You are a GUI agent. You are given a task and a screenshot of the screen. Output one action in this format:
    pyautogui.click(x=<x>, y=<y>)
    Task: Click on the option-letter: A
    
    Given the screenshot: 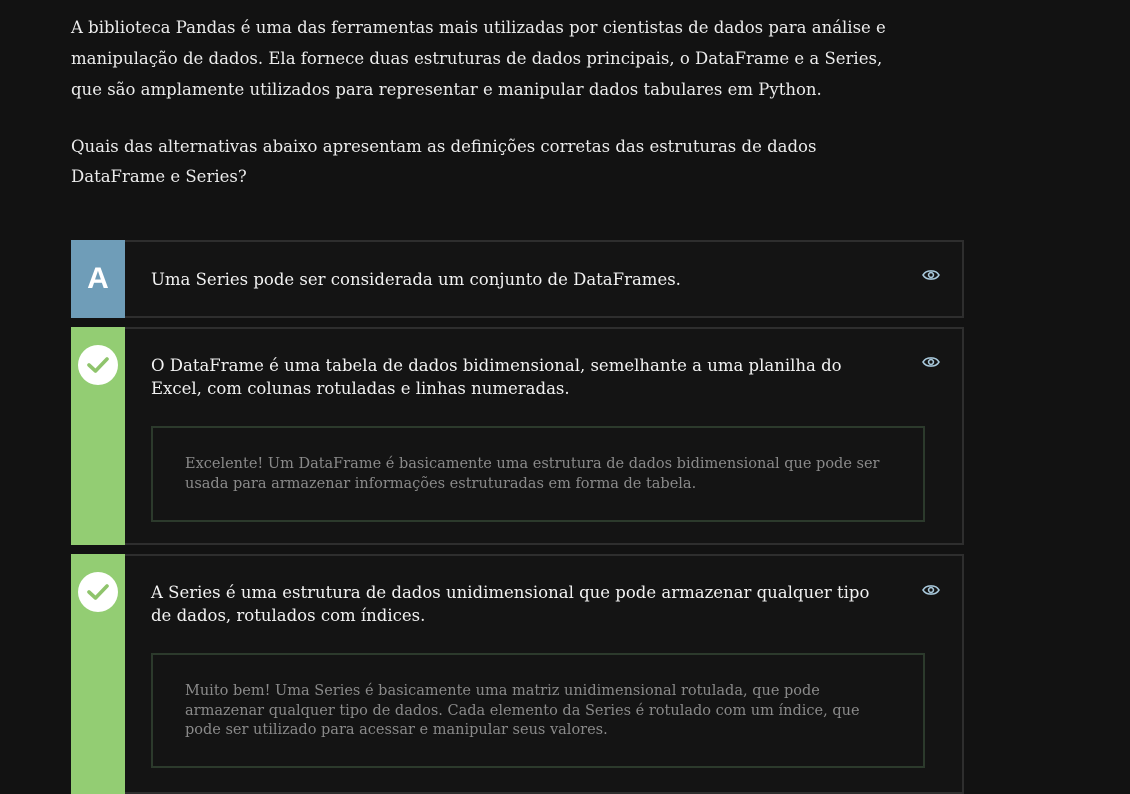 What is the action you would take?
    pyautogui.click(x=98, y=278)
    